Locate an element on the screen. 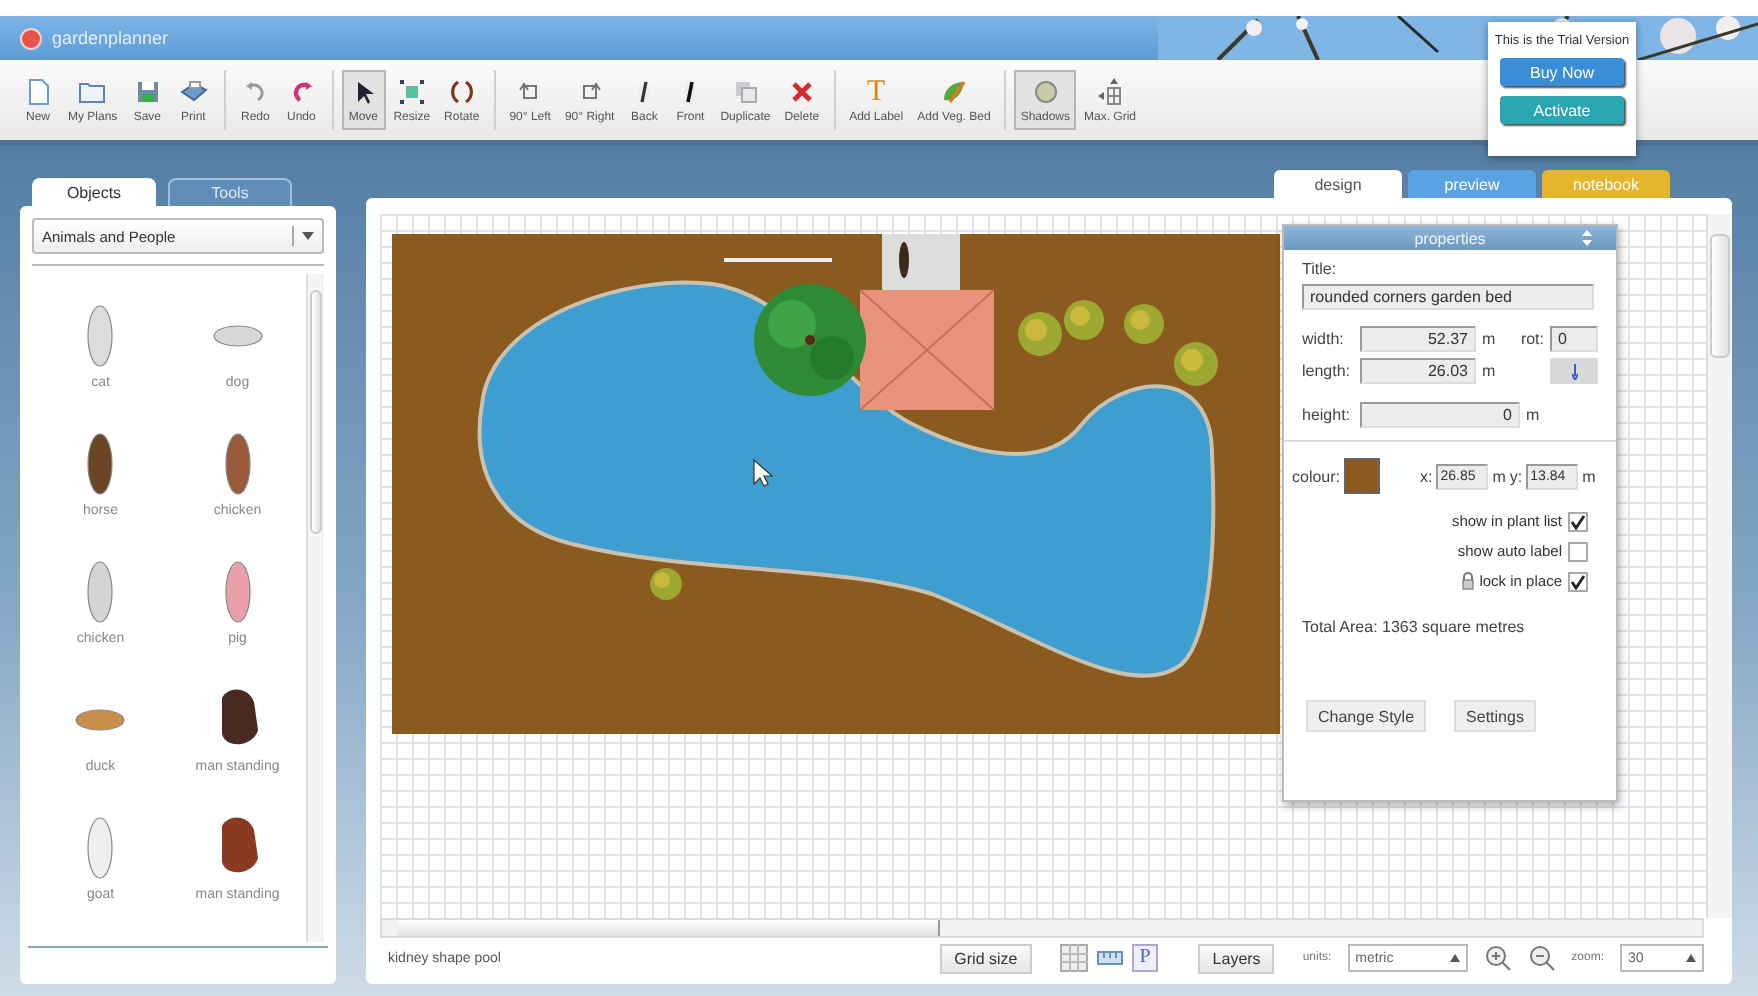 Image resolution: width=1758 pixels, height=996 pixels. height-field: 0 is located at coordinates (1440, 415).